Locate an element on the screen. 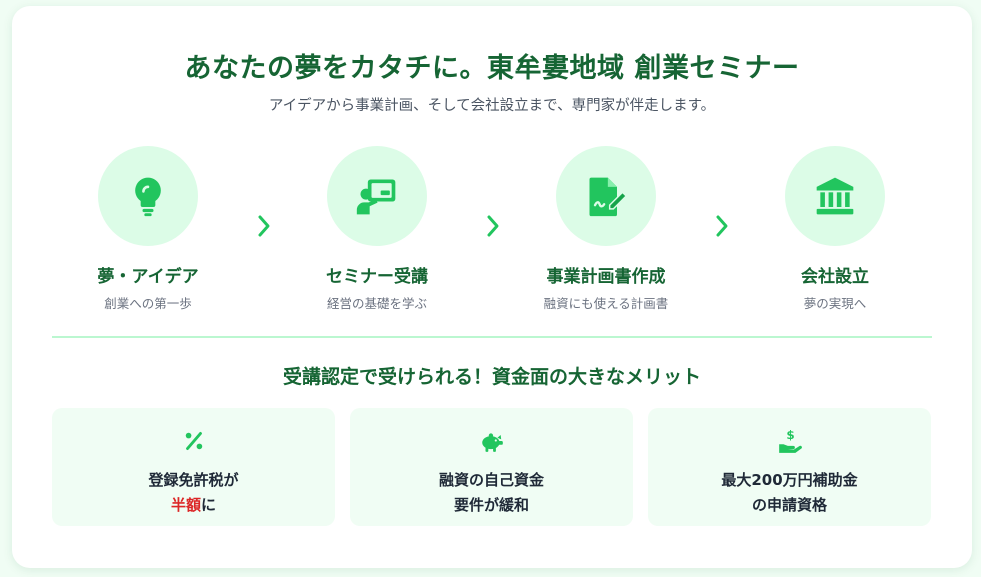 The height and width of the screenshot is (577, 981). step-description: 融資にも使える計画書 is located at coordinates (606, 303).